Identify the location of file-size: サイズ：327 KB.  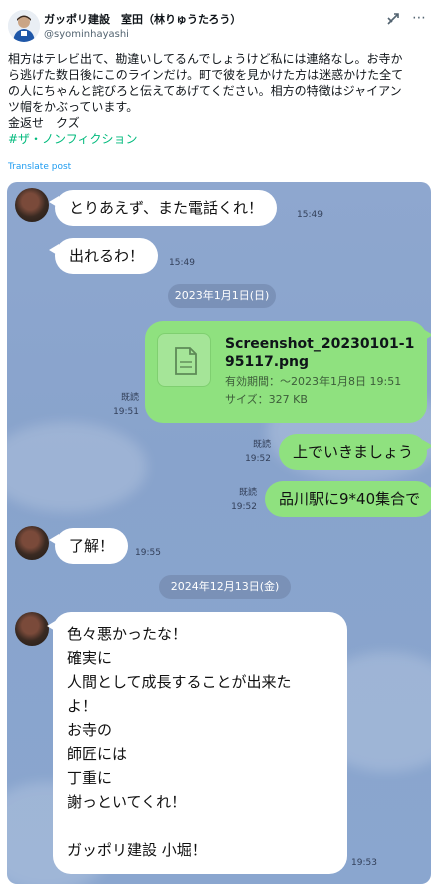
(266, 399).